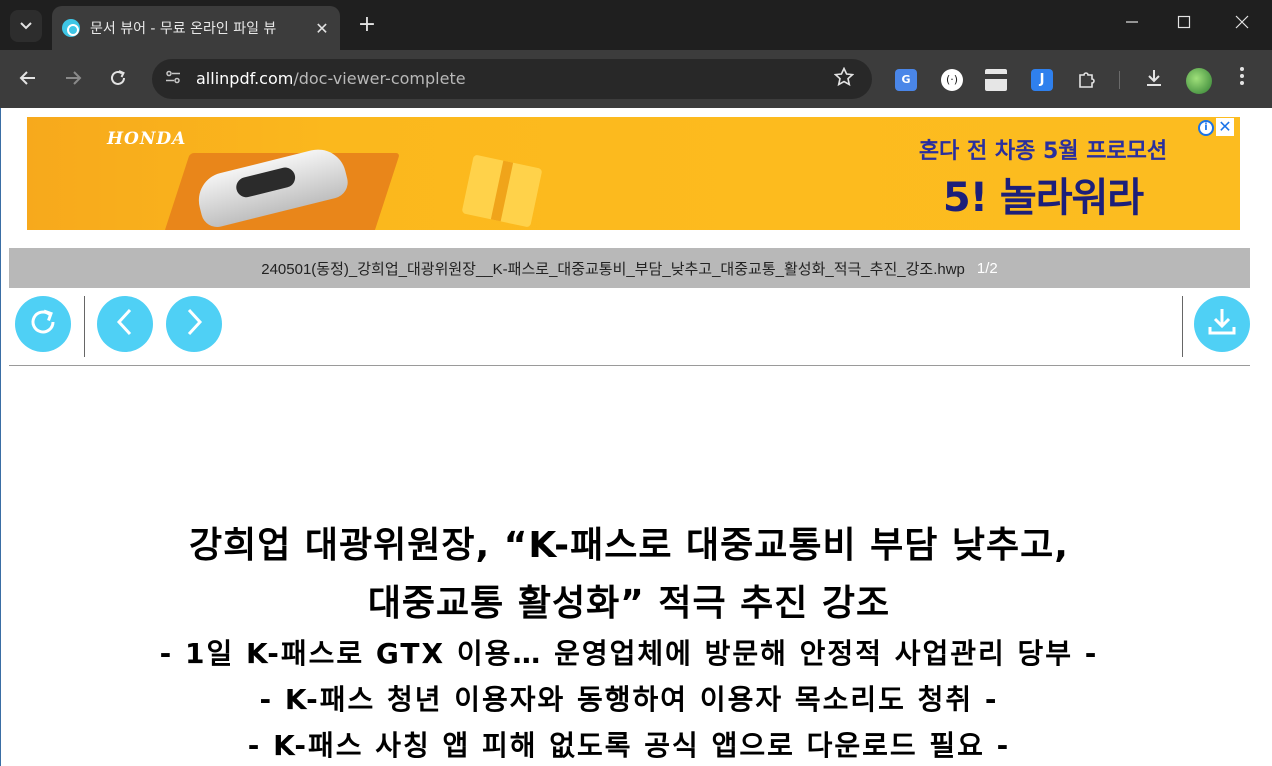  I want to click on document-subtitle-3: - K-패스 사칭 앱 피해 없도록 공식 앱으로 다운로드 필요 -, so click(629, 745).